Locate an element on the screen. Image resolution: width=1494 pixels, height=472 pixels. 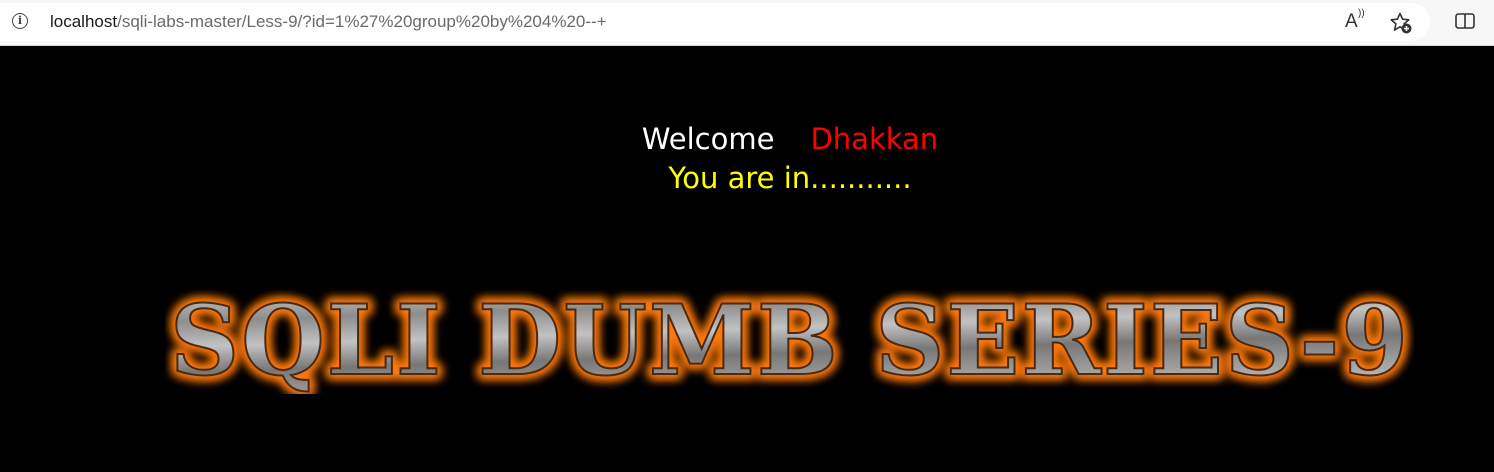
welcome-line: Welcome Dhakkan is located at coordinates (747, 139).